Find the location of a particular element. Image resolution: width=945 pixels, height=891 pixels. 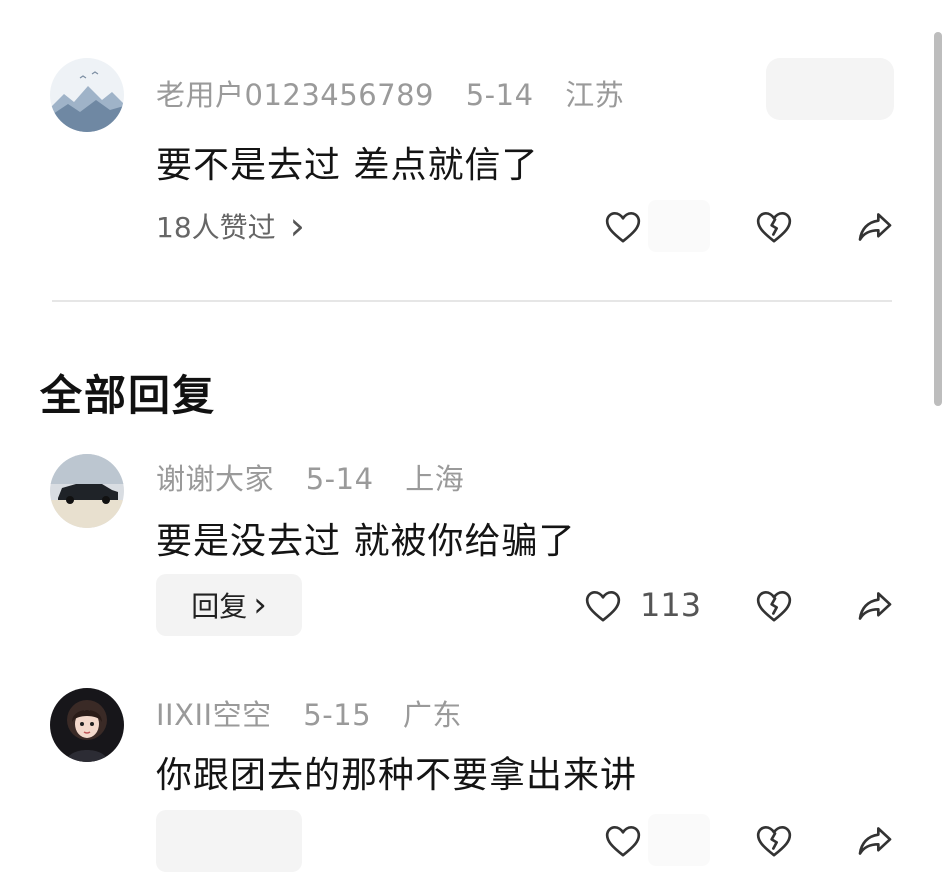

section-divider is located at coordinates (472, 301).